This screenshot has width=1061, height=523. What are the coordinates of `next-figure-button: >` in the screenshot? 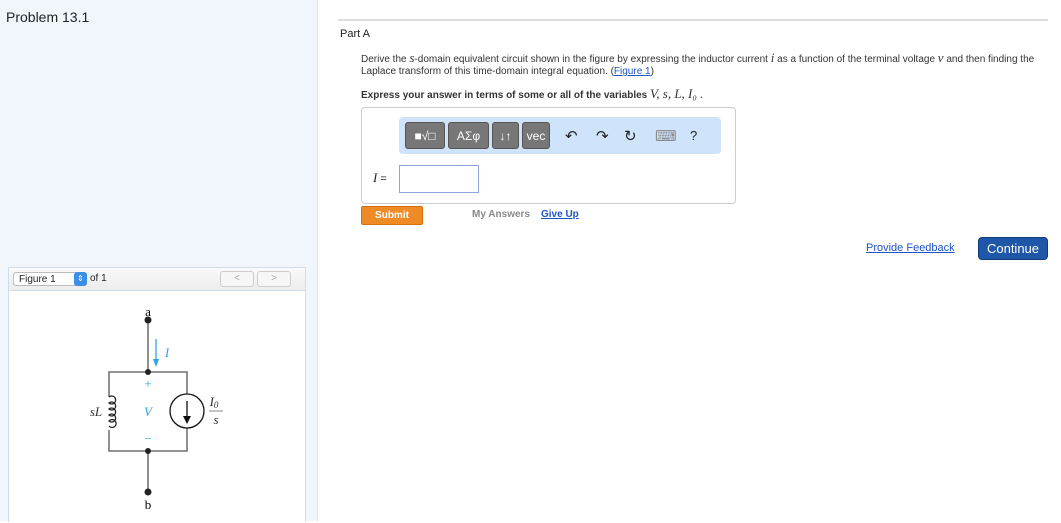 It's located at (274, 279).